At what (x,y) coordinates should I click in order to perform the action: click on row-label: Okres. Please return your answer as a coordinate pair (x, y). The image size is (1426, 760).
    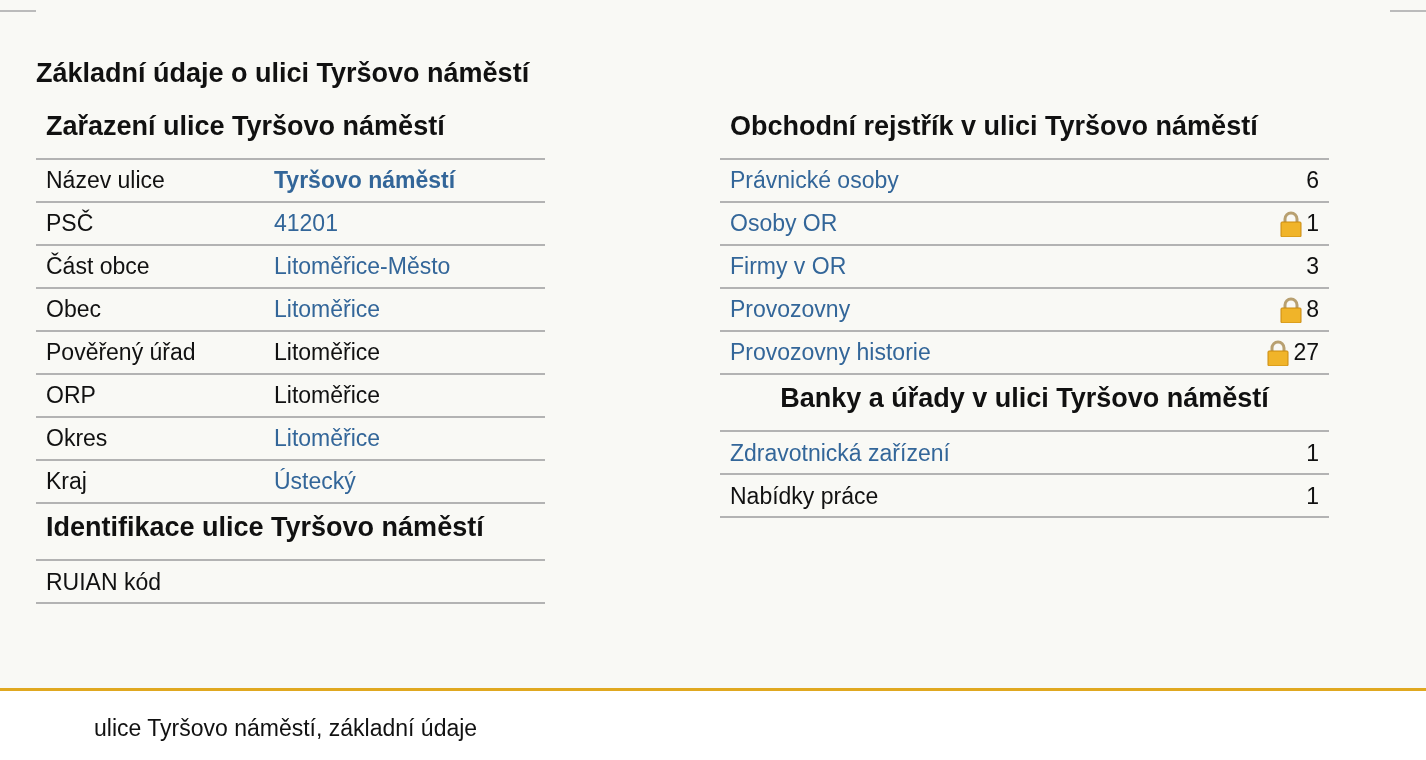
    Looking at the image, I should click on (77, 439).